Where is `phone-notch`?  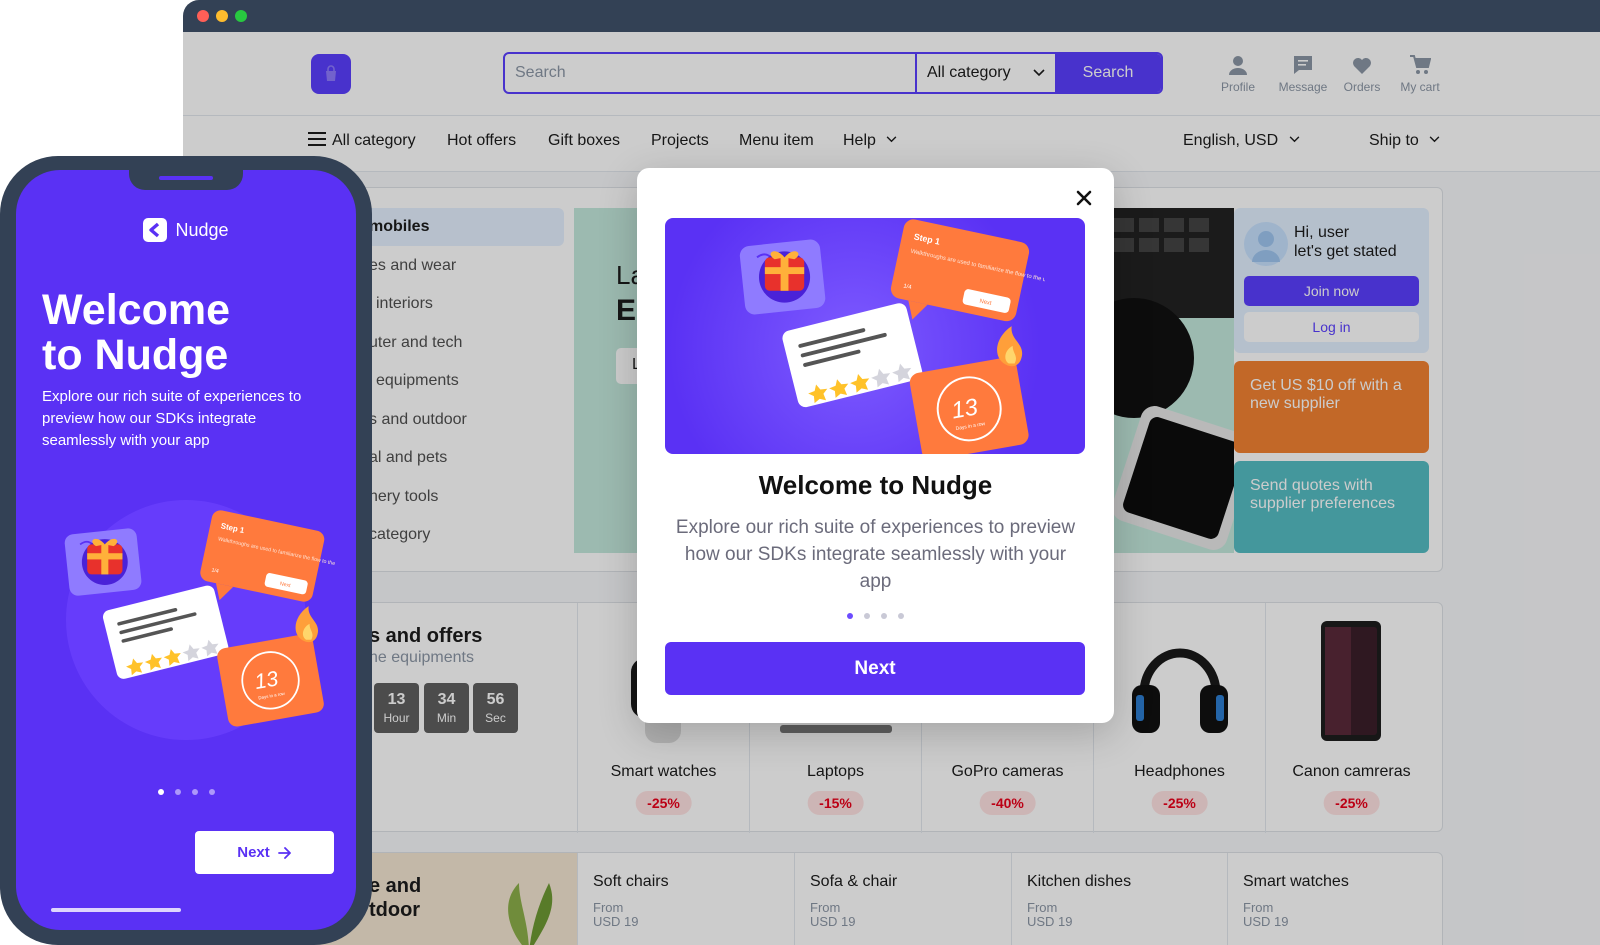 phone-notch is located at coordinates (186, 180).